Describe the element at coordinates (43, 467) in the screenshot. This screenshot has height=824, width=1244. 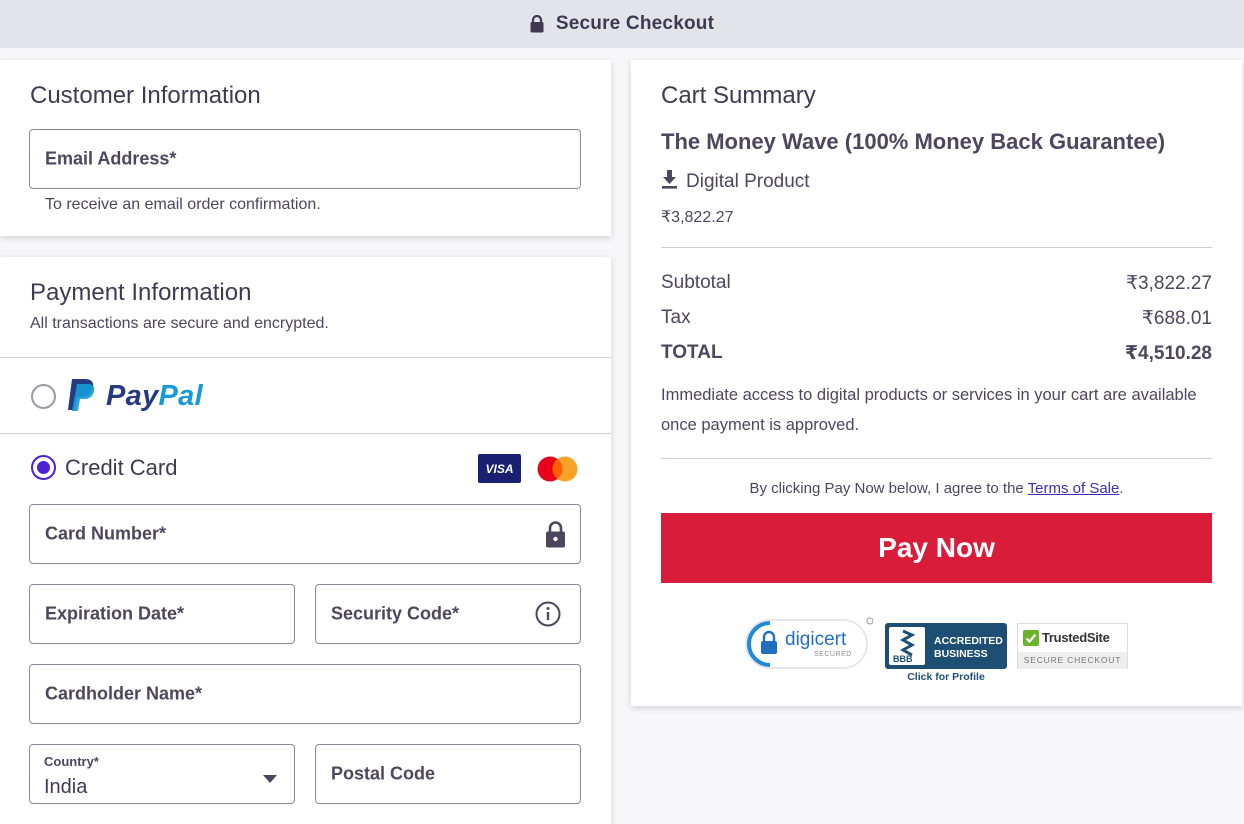
I see `credit-card-radio` at that location.